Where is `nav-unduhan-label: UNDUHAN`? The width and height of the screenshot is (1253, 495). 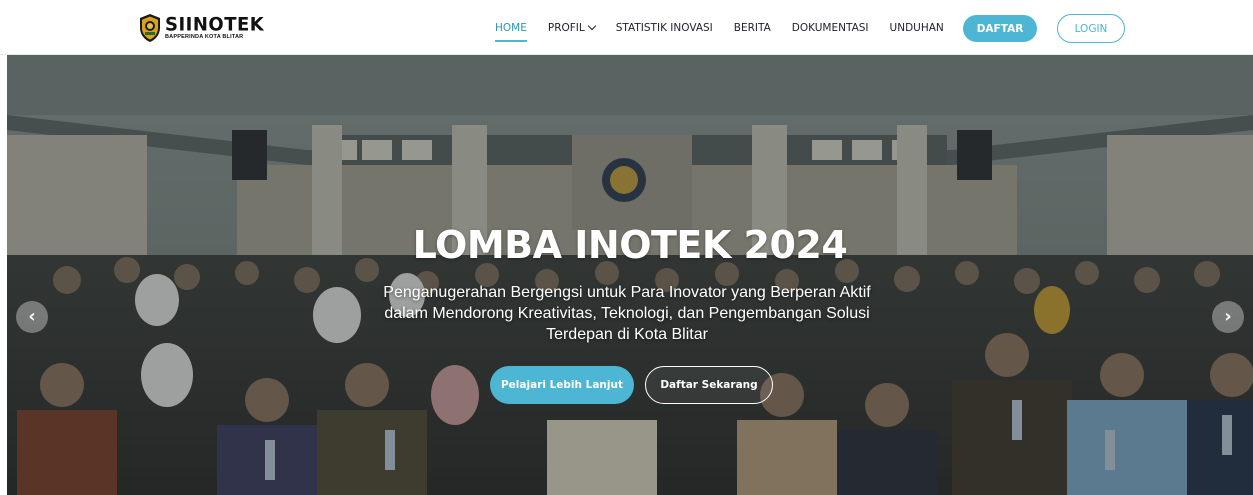 nav-unduhan-label: UNDUHAN is located at coordinates (916, 27).